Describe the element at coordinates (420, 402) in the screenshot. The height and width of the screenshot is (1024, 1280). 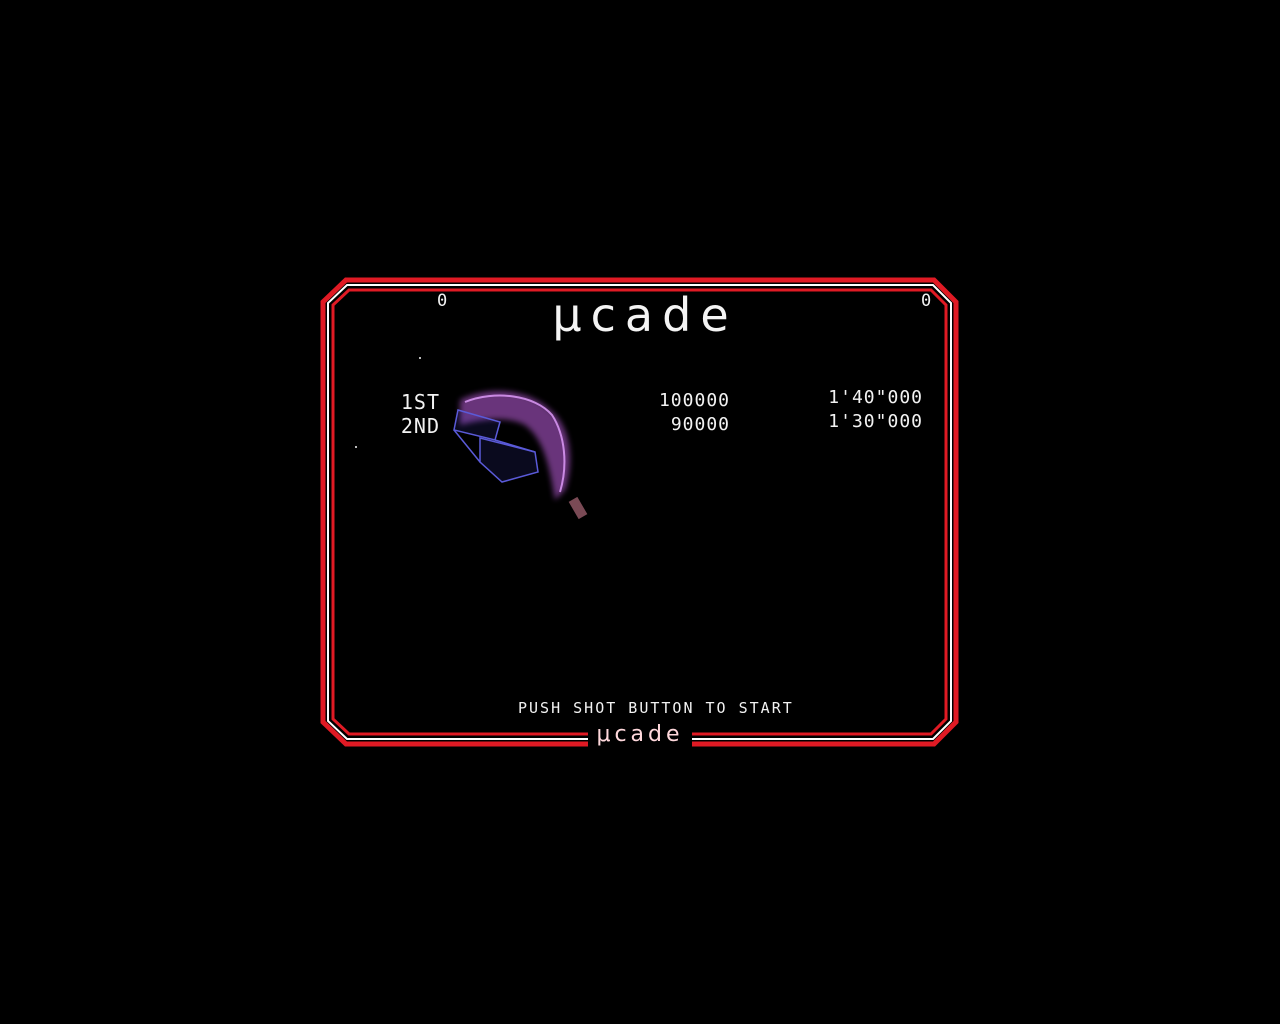
I see `rank-label-1: 1ST` at that location.